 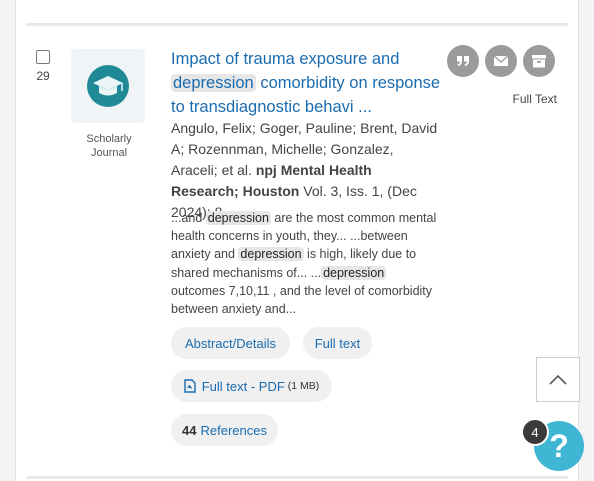 I want to click on email-button, so click(x=501, y=61).